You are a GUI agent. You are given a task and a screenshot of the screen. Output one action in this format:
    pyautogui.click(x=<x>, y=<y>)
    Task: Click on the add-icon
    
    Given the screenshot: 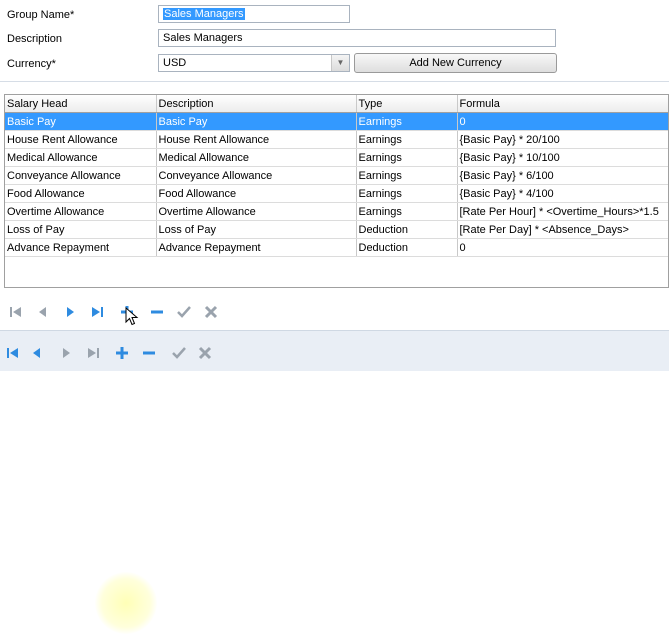 What is the action you would take?
    pyautogui.click(x=122, y=353)
    